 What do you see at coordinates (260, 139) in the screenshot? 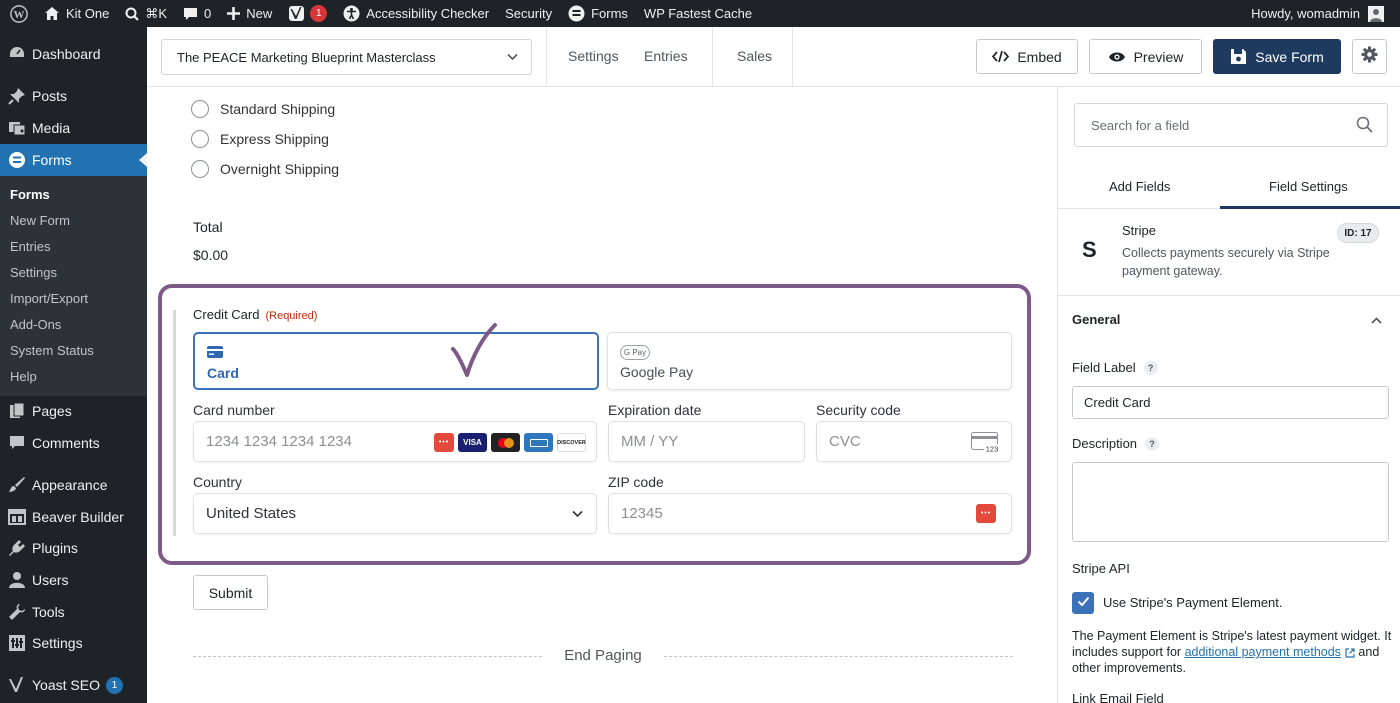
I see `shipping-option-express: Express Shipping` at bounding box center [260, 139].